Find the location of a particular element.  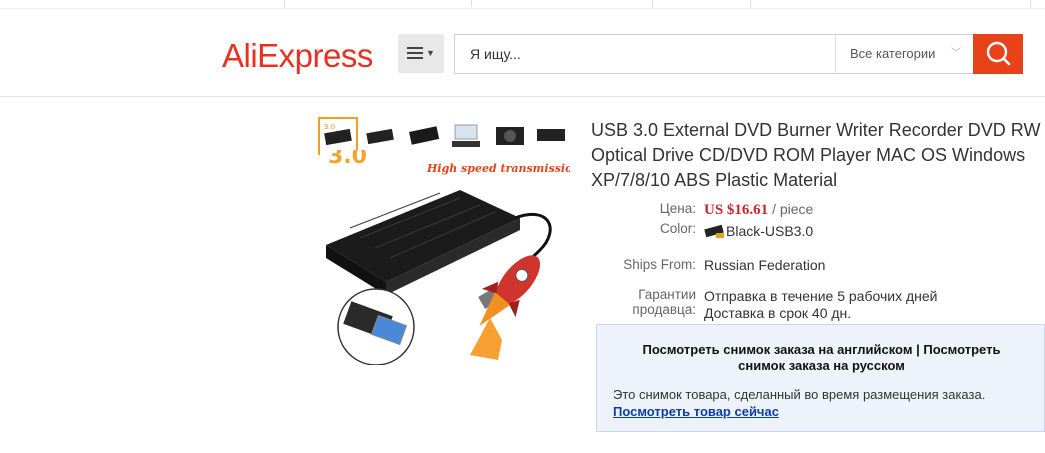

svg-text: 3.0 is located at coordinates (329, 127).